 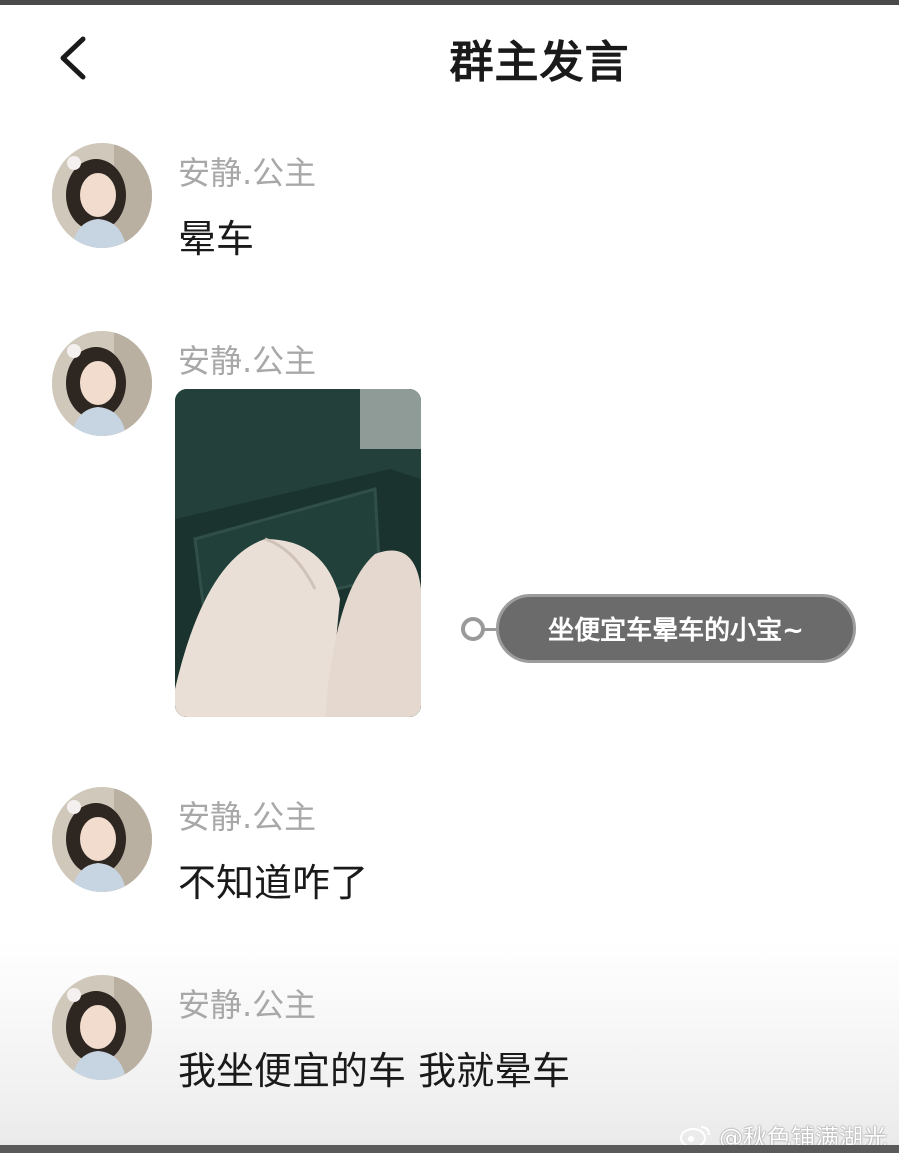 I want to click on bottom-border, so click(x=449, y=1149).